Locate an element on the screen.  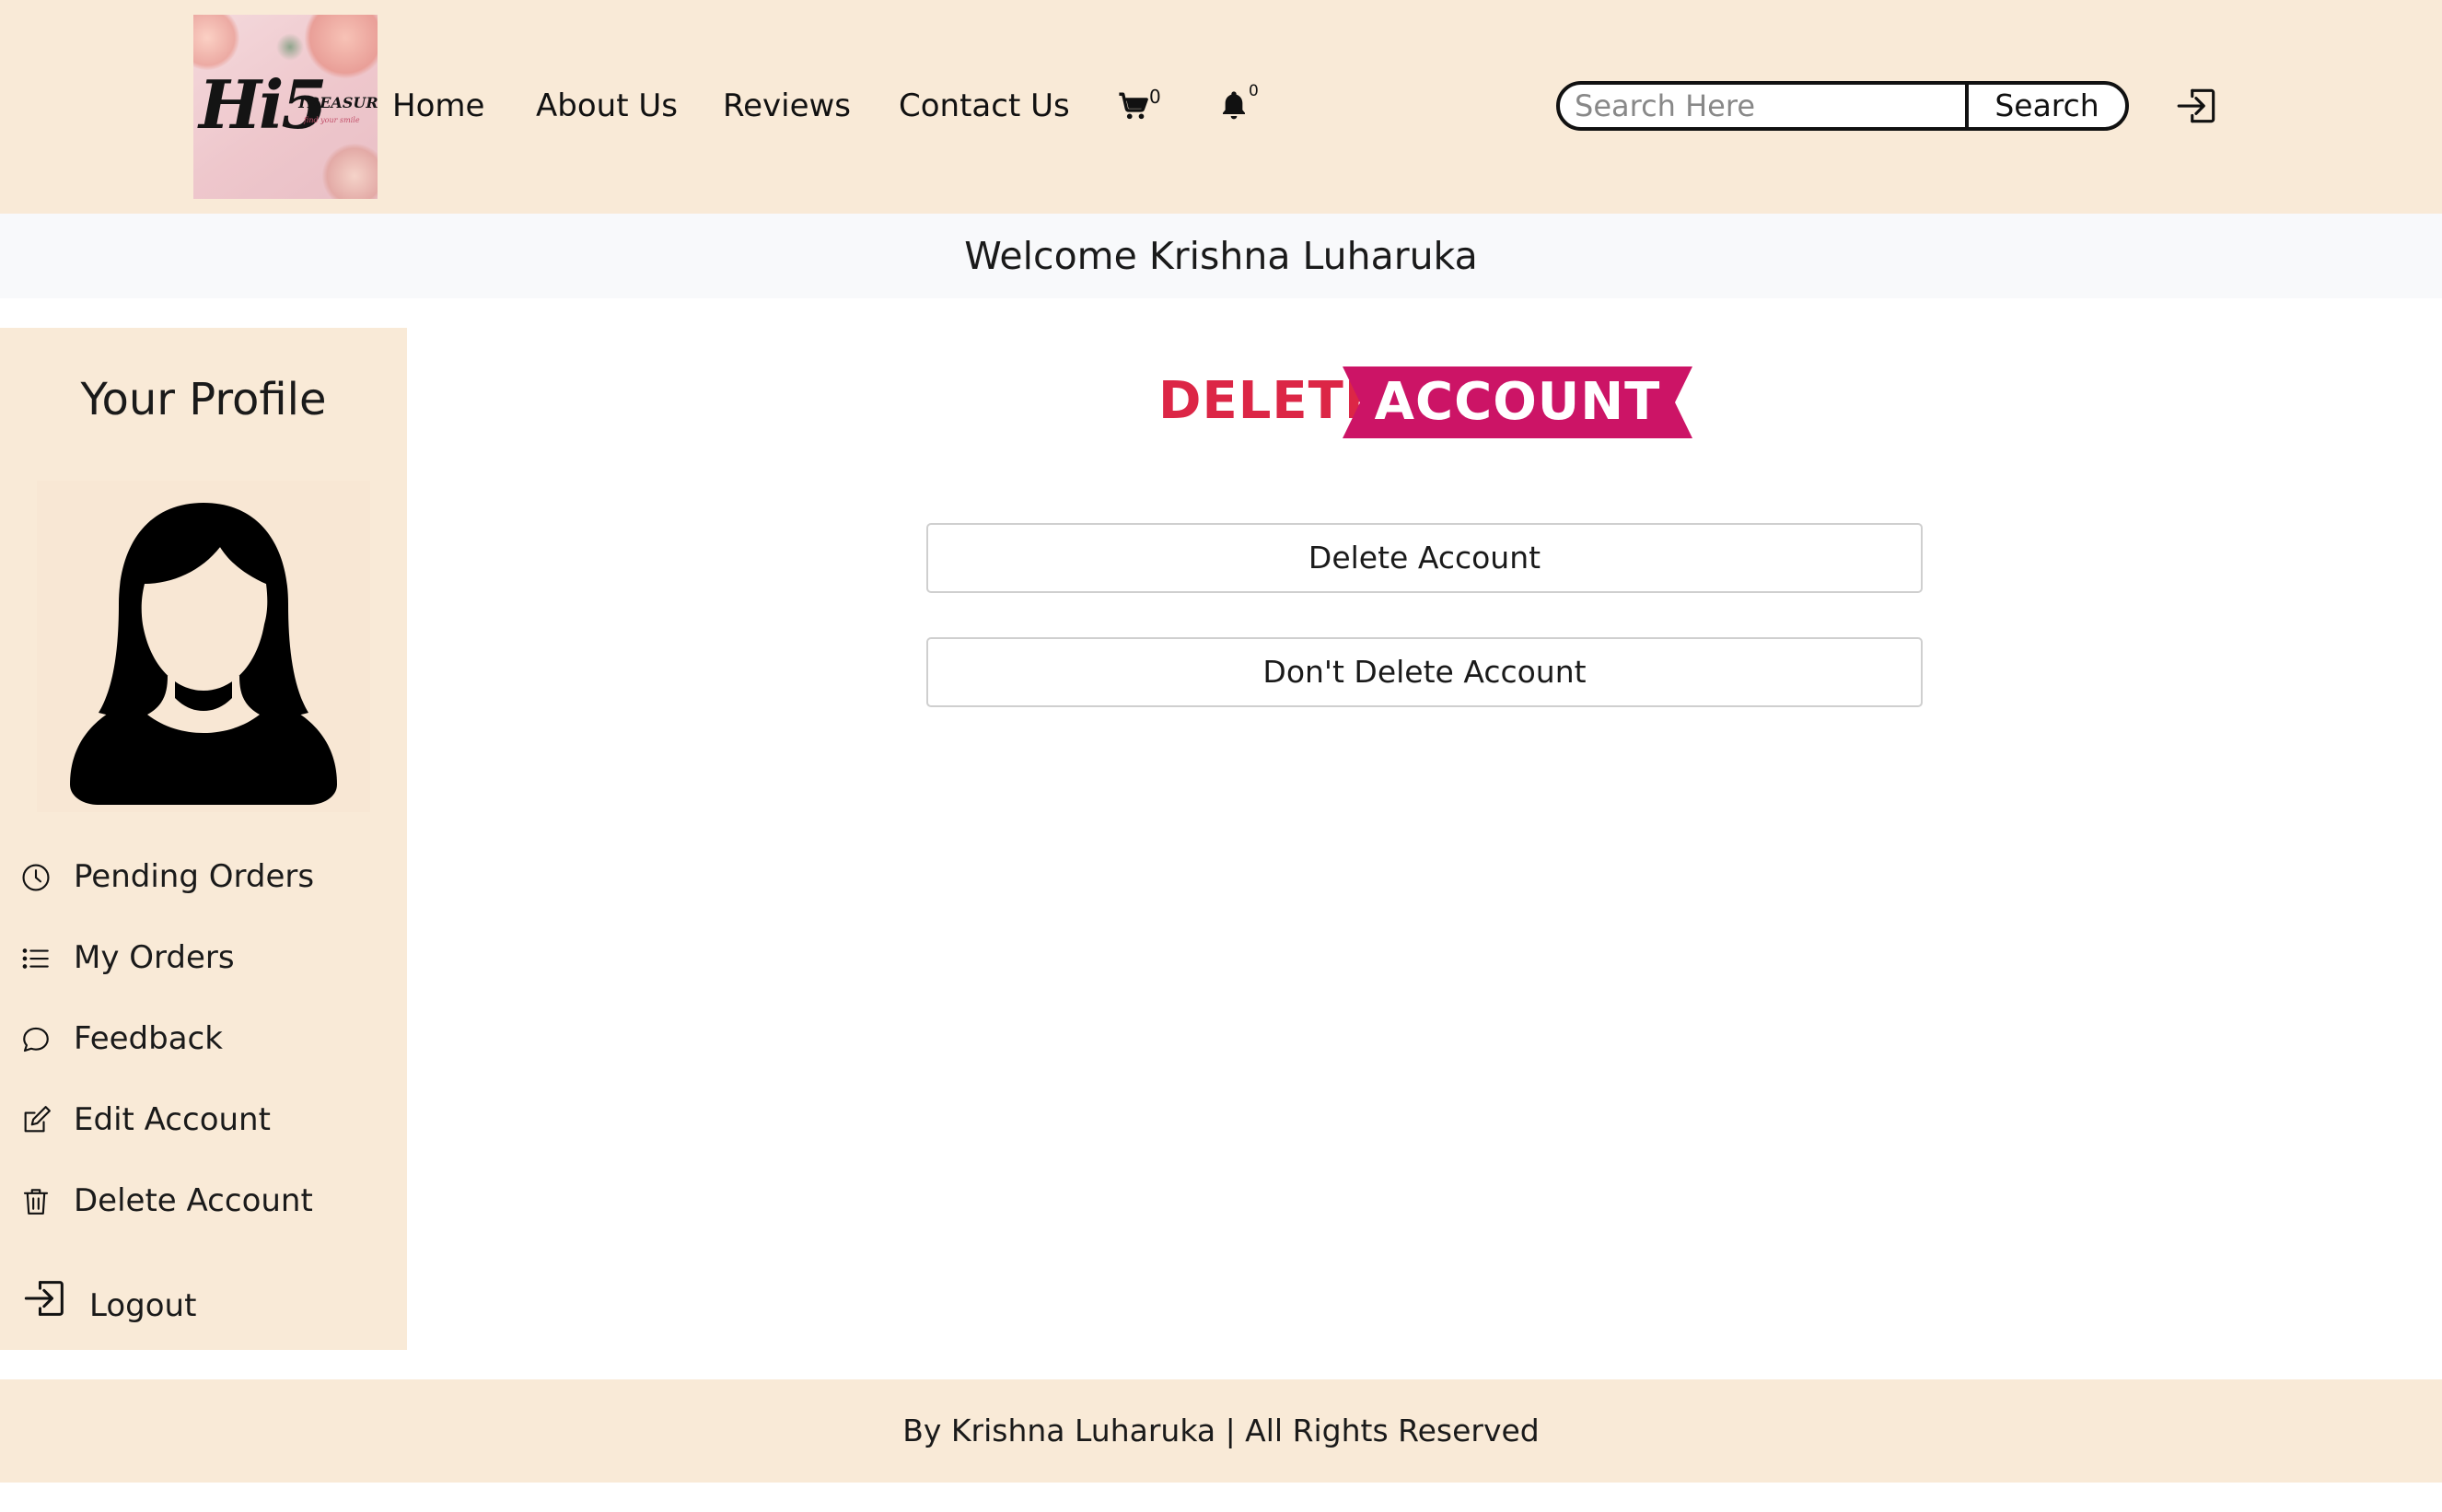
sidebar-item-feedback: Feedback is located at coordinates (203, 1039).